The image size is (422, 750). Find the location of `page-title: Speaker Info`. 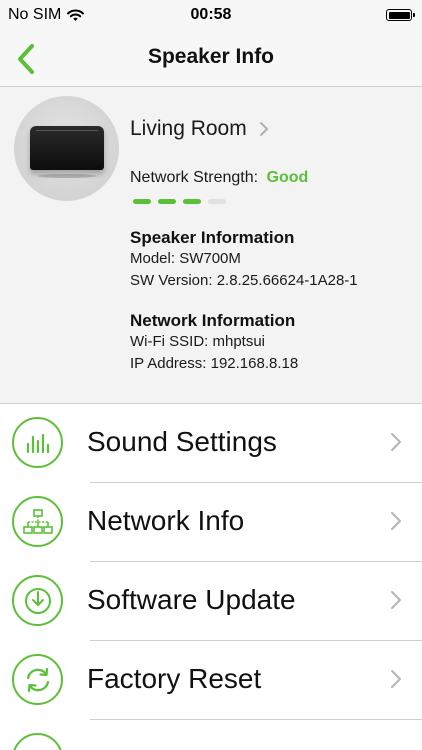

page-title: Speaker Info is located at coordinates (211, 56).